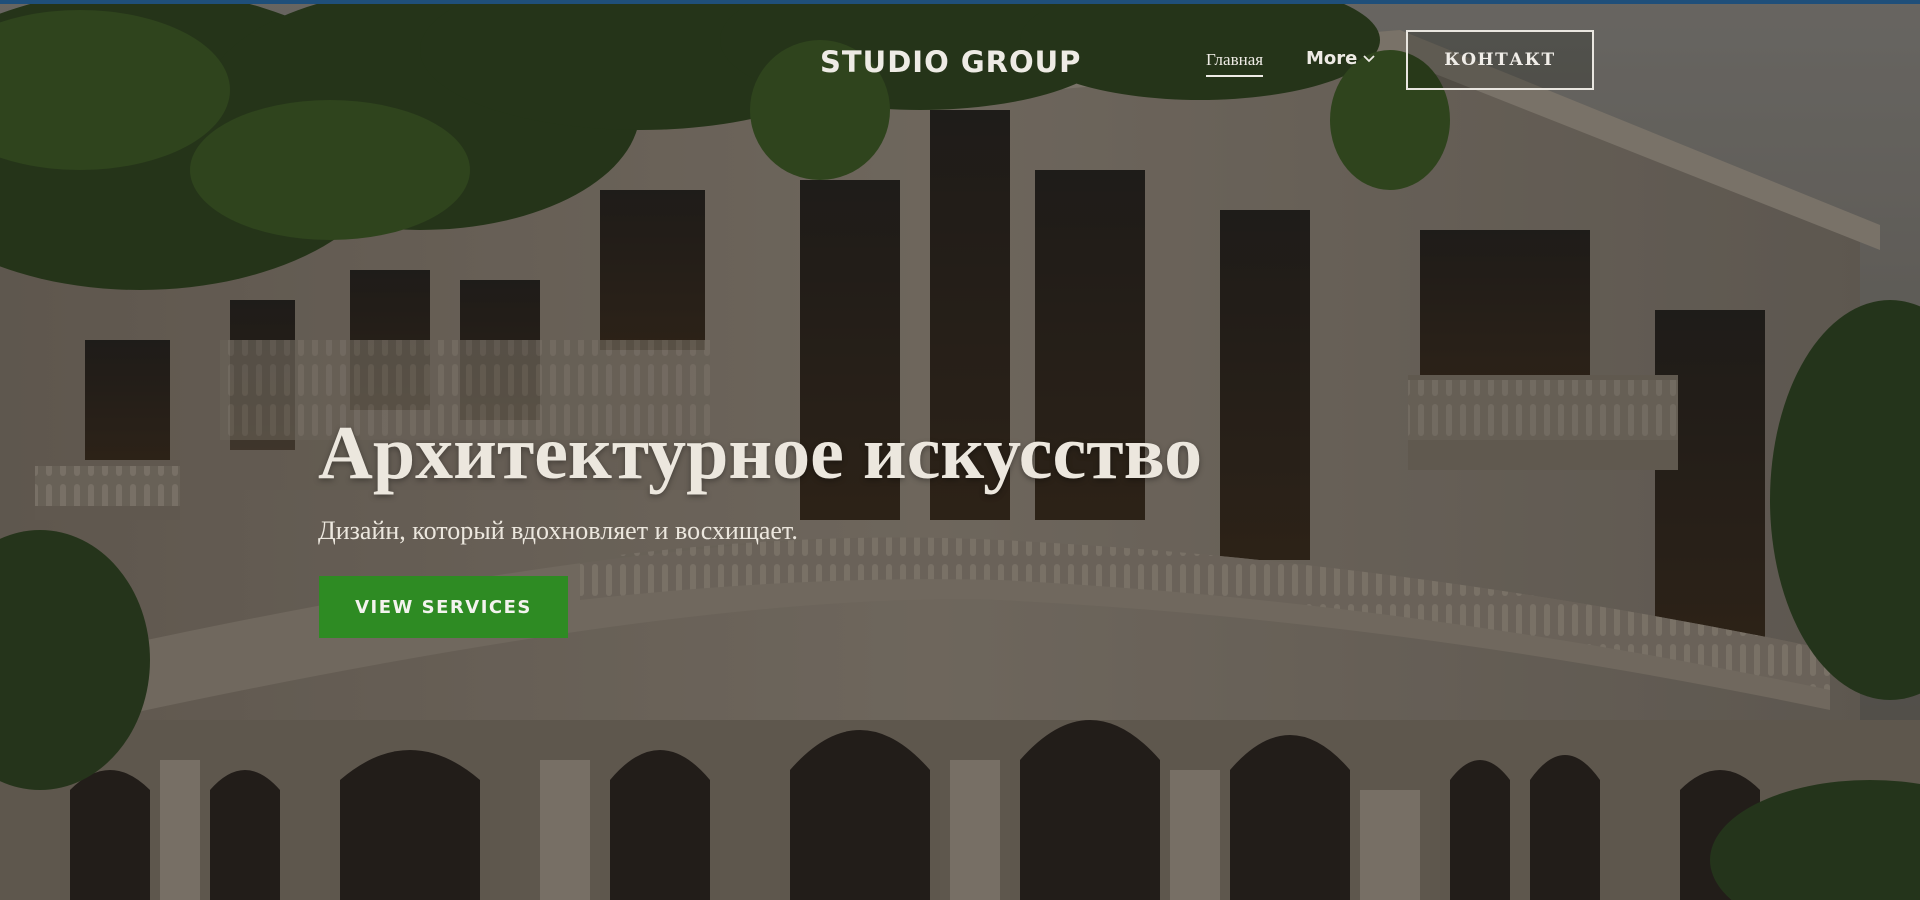 The height and width of the screenshot is (900, 1920). What do you see at coordinates (558, 530) in the screenshot?
I see `hero-subtitle: Дизайн, который вдохновляет и восхищает.` at bounding box center [558, 530].